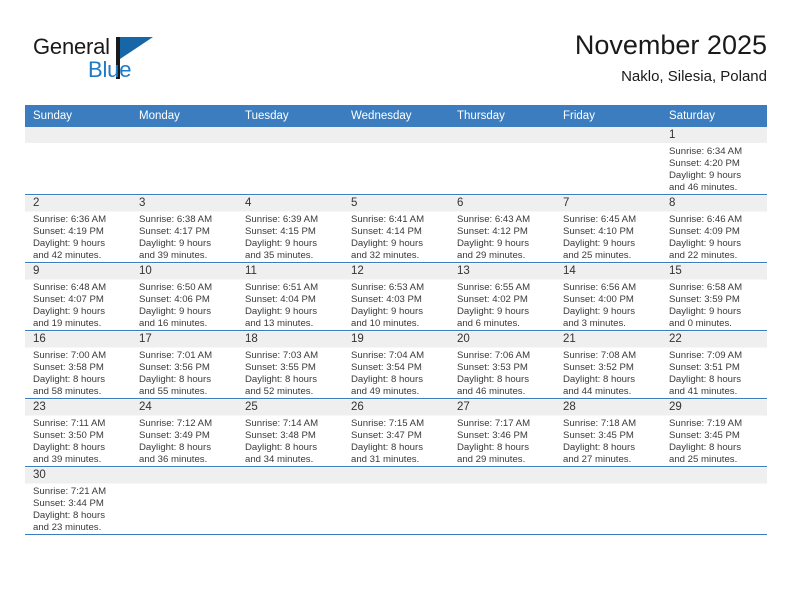  What do you see at coordinates (494, 287) in the screenshot?
I see `day-detail-line: Sunrise: 6:55 AM` at bounding box center [494, 287].